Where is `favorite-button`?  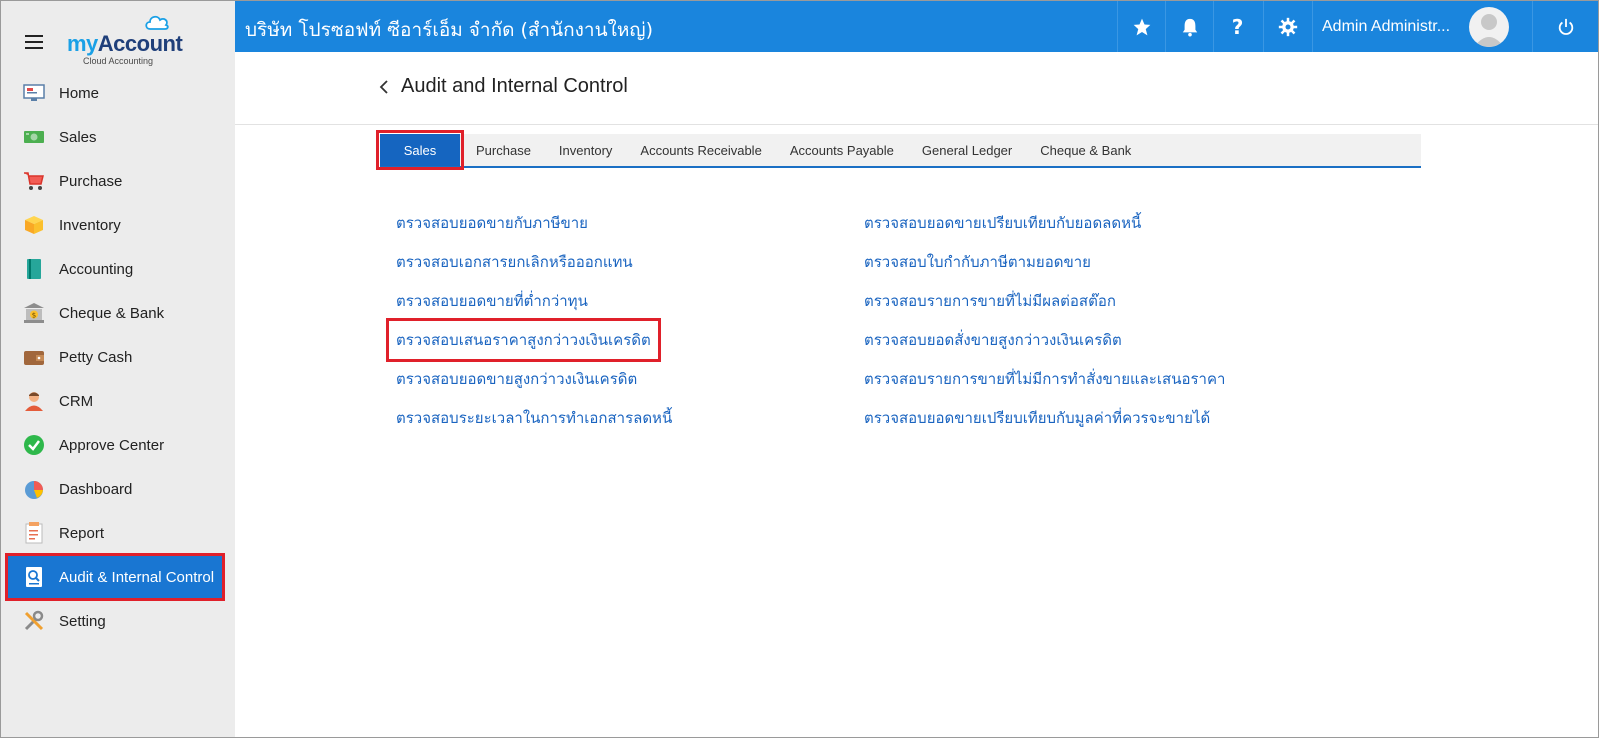
favorite-button is located at coordinates (1141, 26).